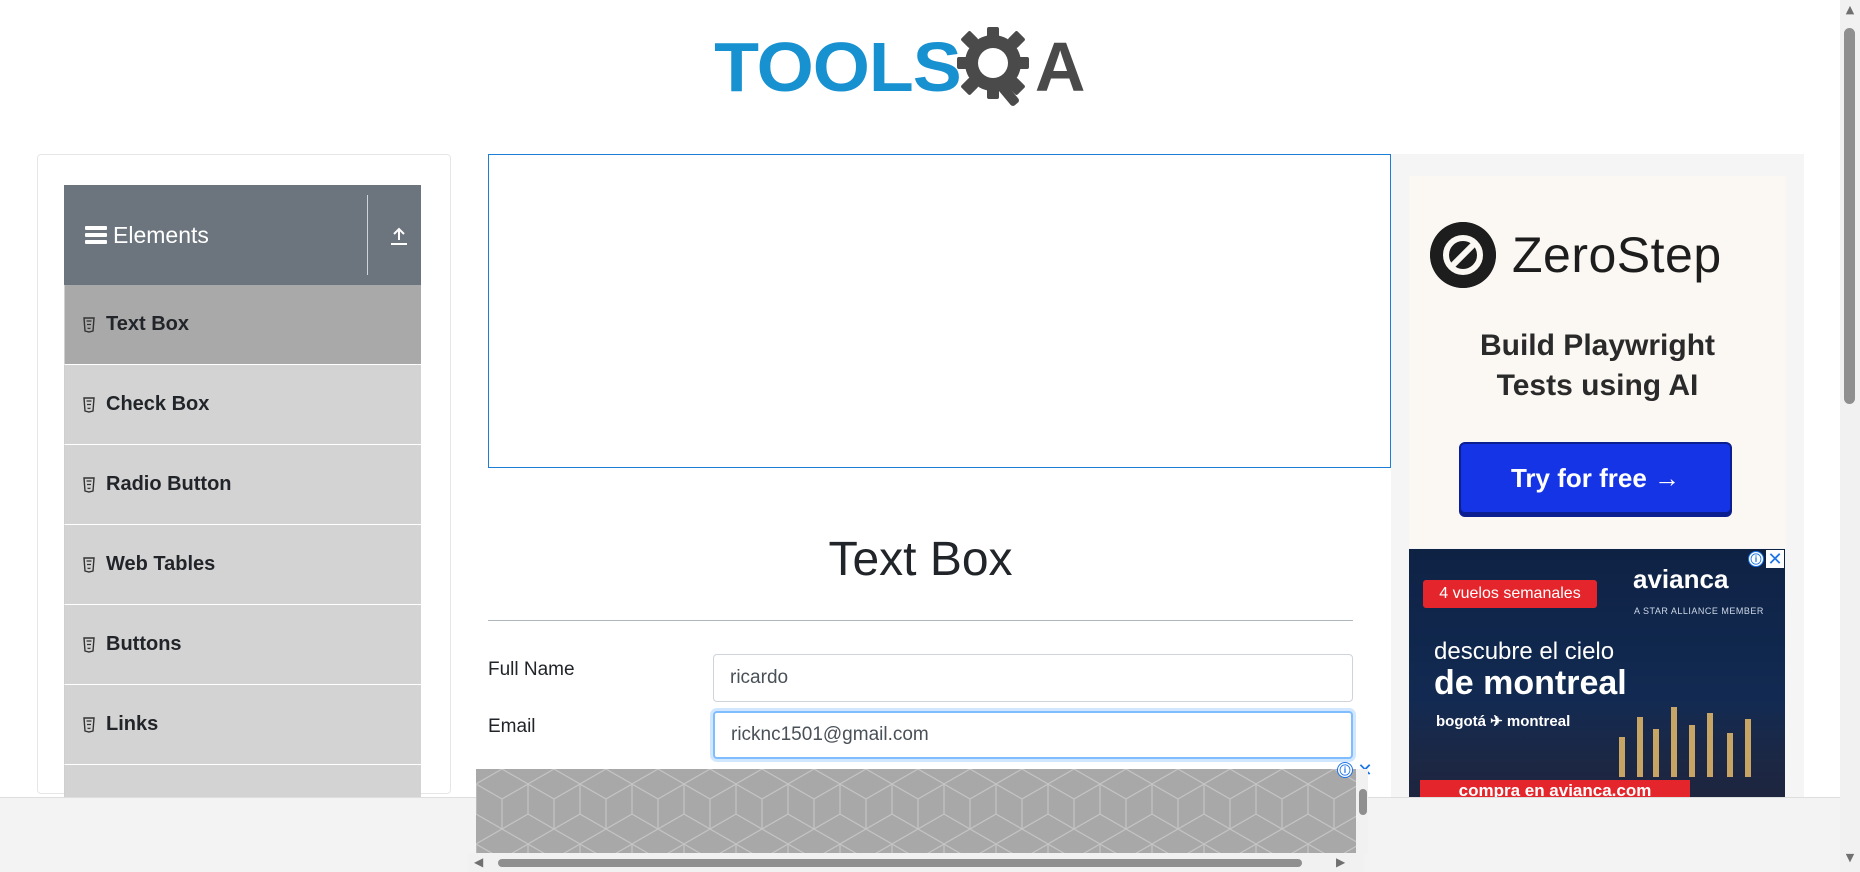 The height and width of the screenshot is (872, 1860). I want to click on zerostep-brand: ZeroStep, so click(1617, 255).